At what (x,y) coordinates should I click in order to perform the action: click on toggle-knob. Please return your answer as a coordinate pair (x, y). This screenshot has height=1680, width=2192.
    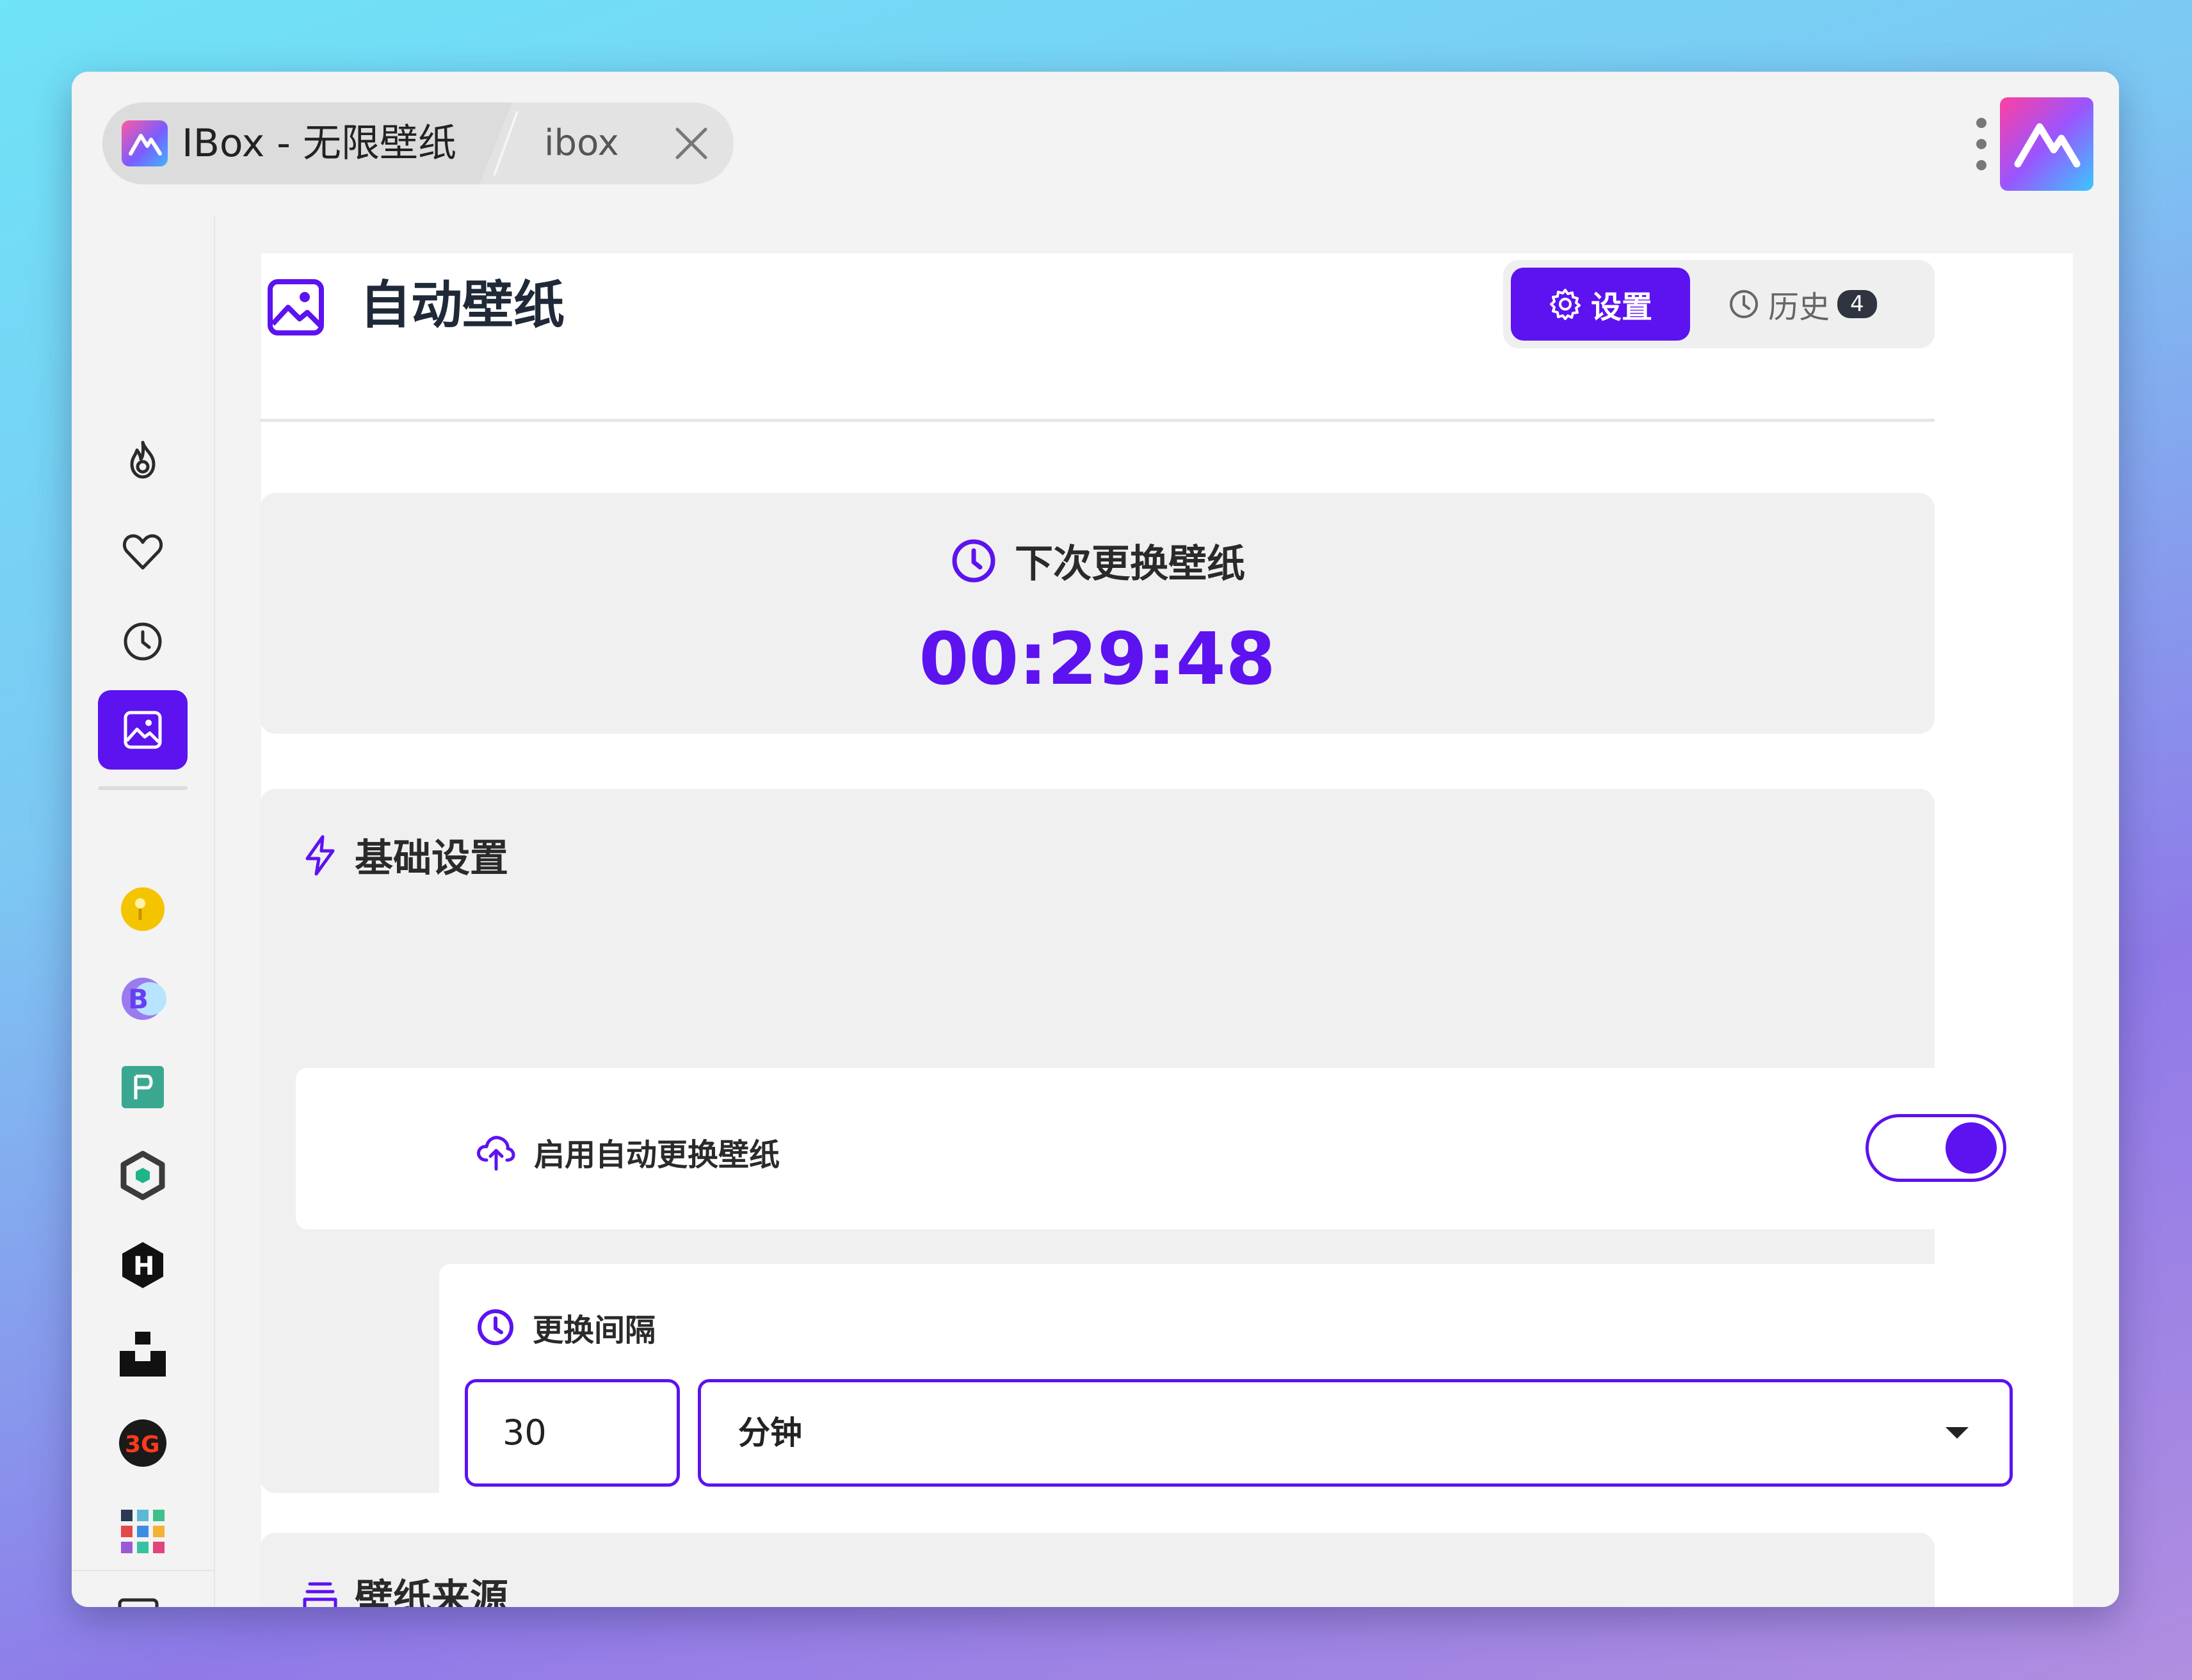
    Looking at the image, I should click on (1972, 1148).